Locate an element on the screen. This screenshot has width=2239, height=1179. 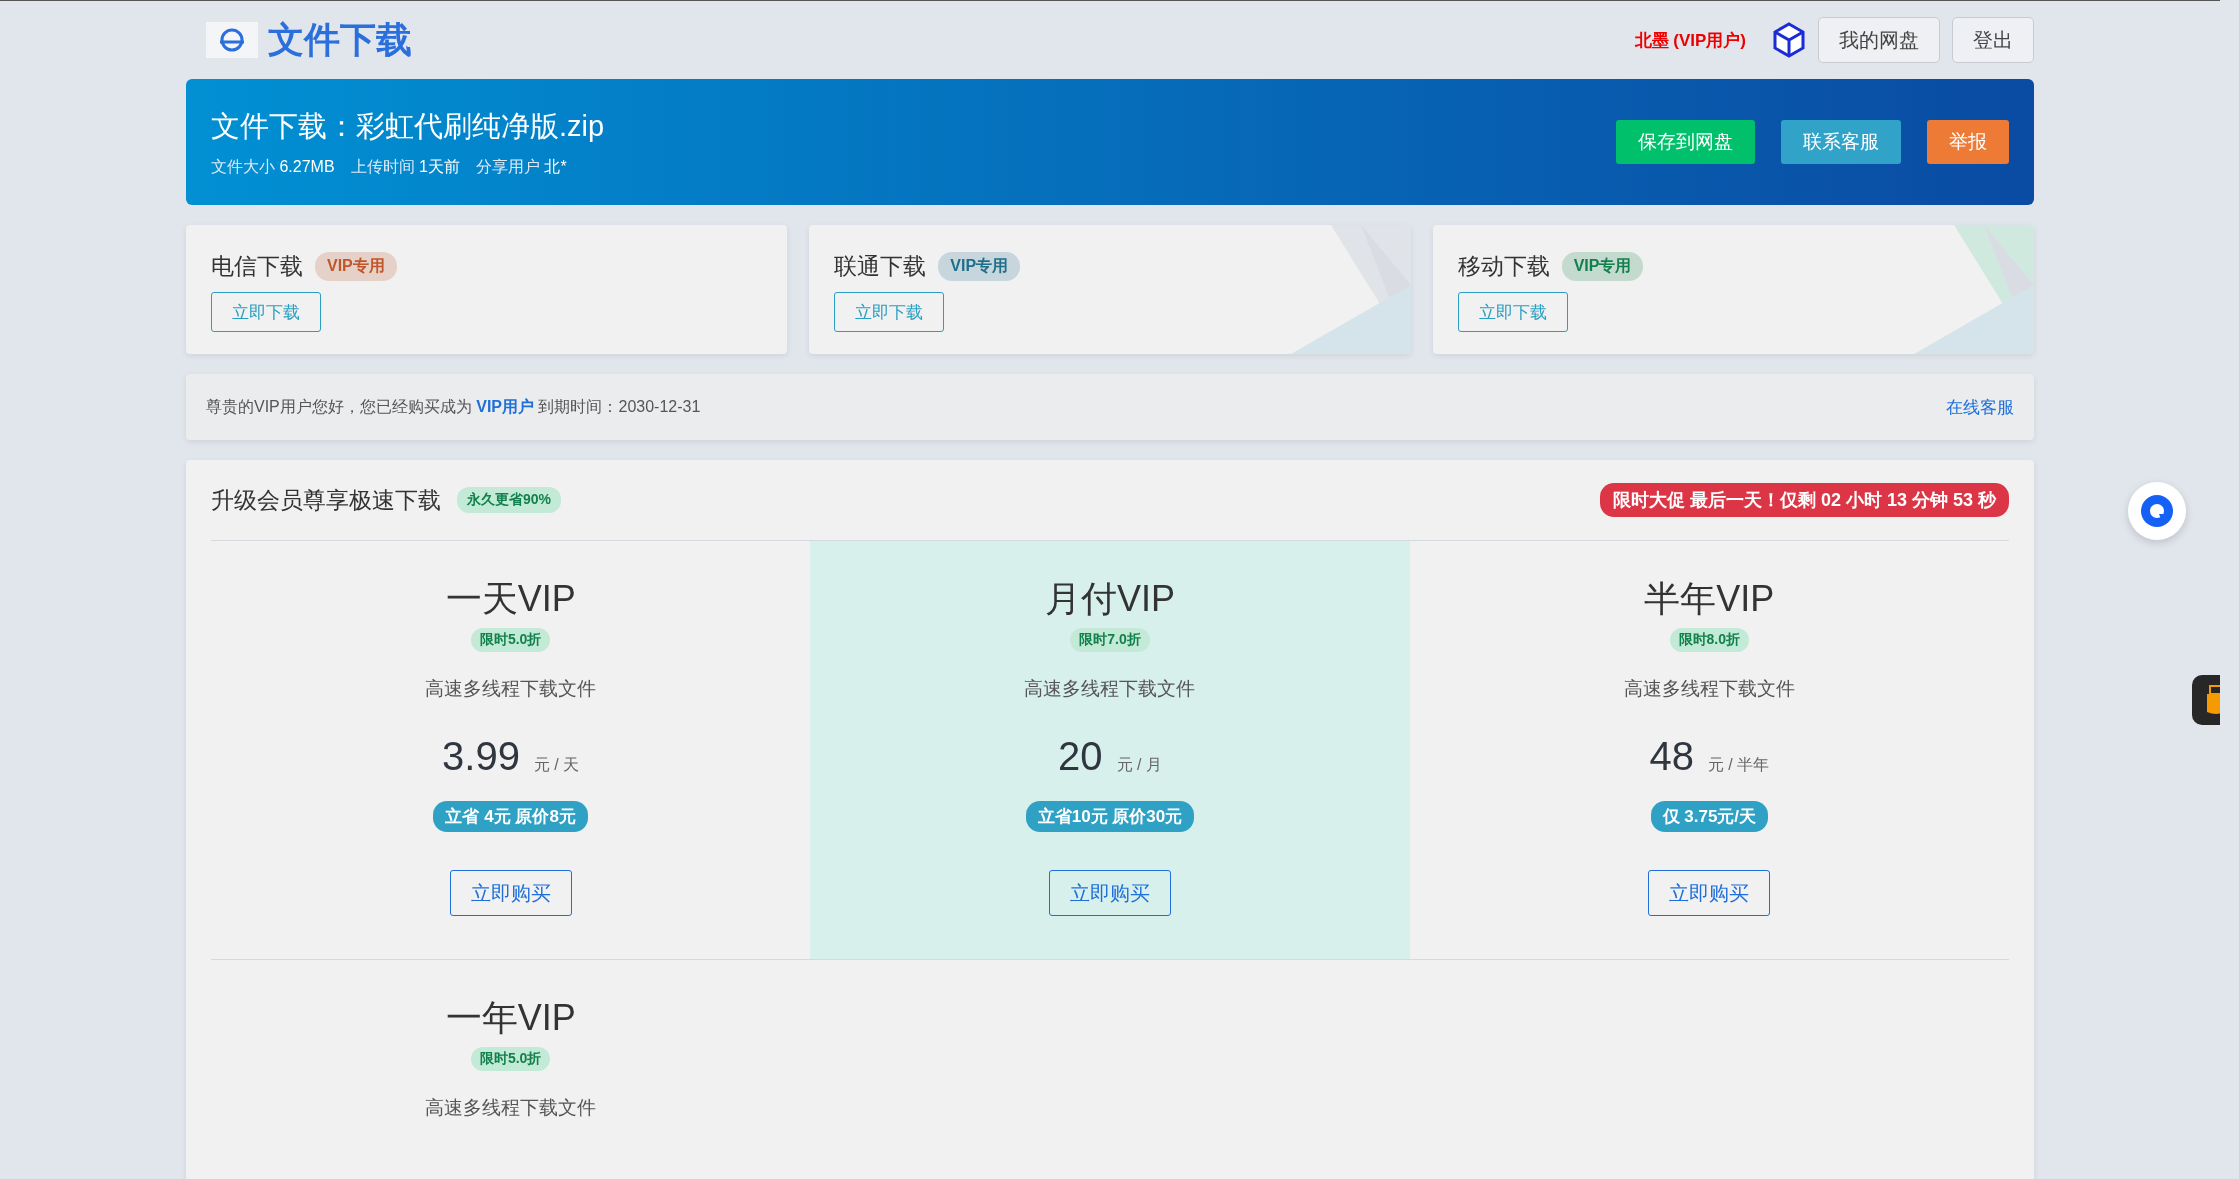
action-button: 举报 is located at coordinates (1968, 142).